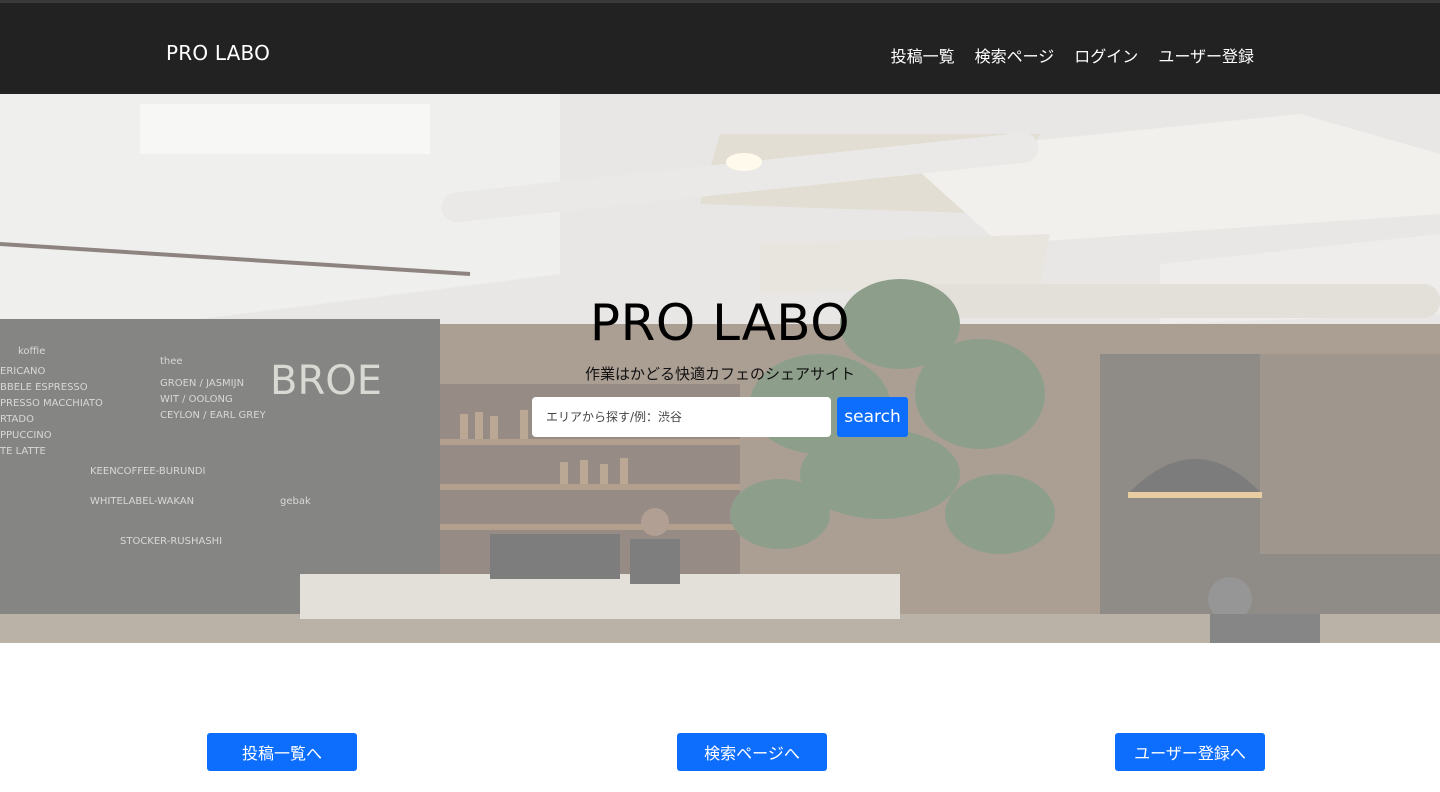  Describe the element at coordinates (1106, 55) in the screenshot. I see `nav-link-login: ログイン` at that location.